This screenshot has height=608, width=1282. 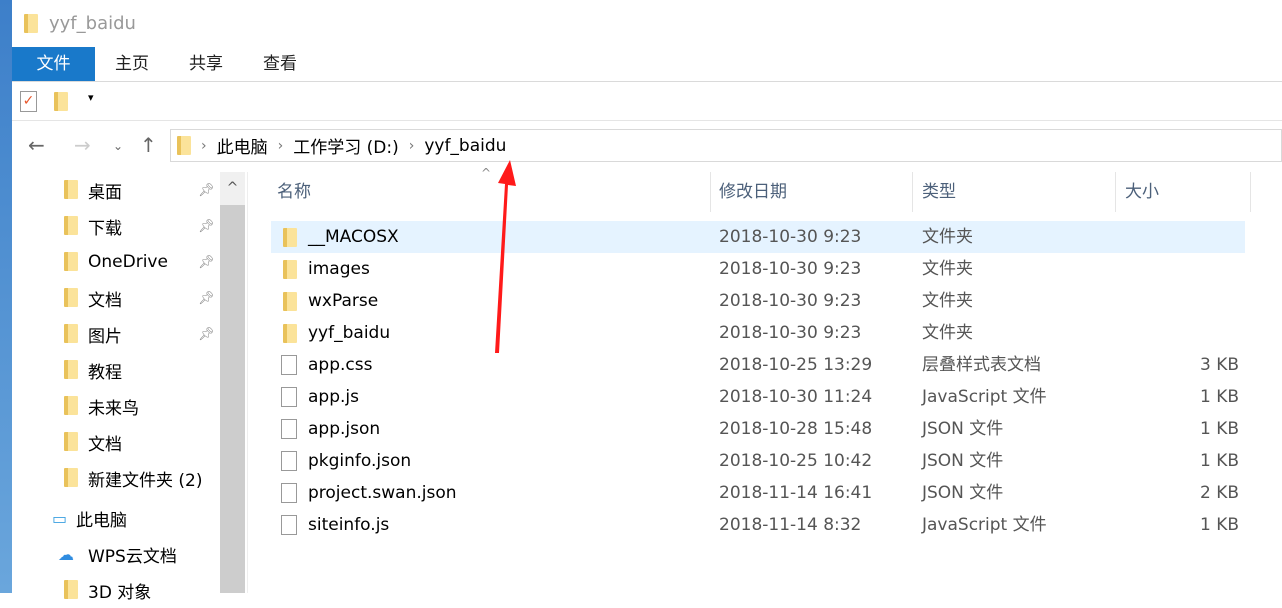 What do you see at coordinates (232, 382) in the screenshot?
I see `navigation-scrollbar: ^` at bounding box center [232, 382].